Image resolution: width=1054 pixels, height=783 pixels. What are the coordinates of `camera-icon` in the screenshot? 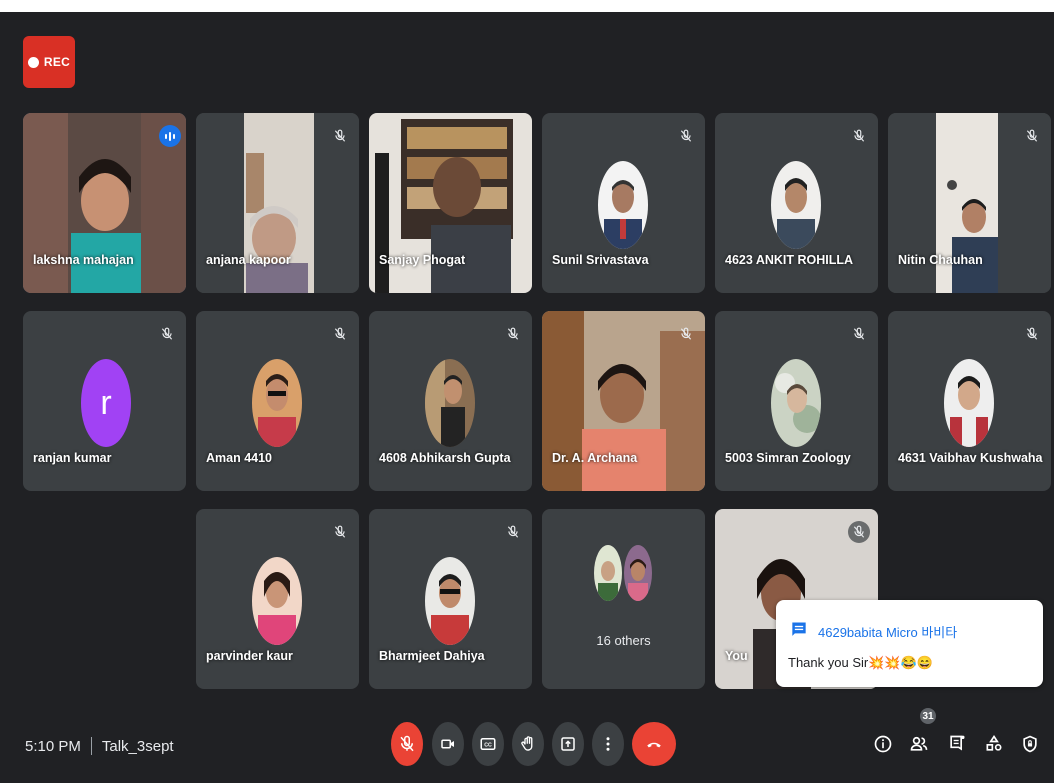 It's located at (447, 744).